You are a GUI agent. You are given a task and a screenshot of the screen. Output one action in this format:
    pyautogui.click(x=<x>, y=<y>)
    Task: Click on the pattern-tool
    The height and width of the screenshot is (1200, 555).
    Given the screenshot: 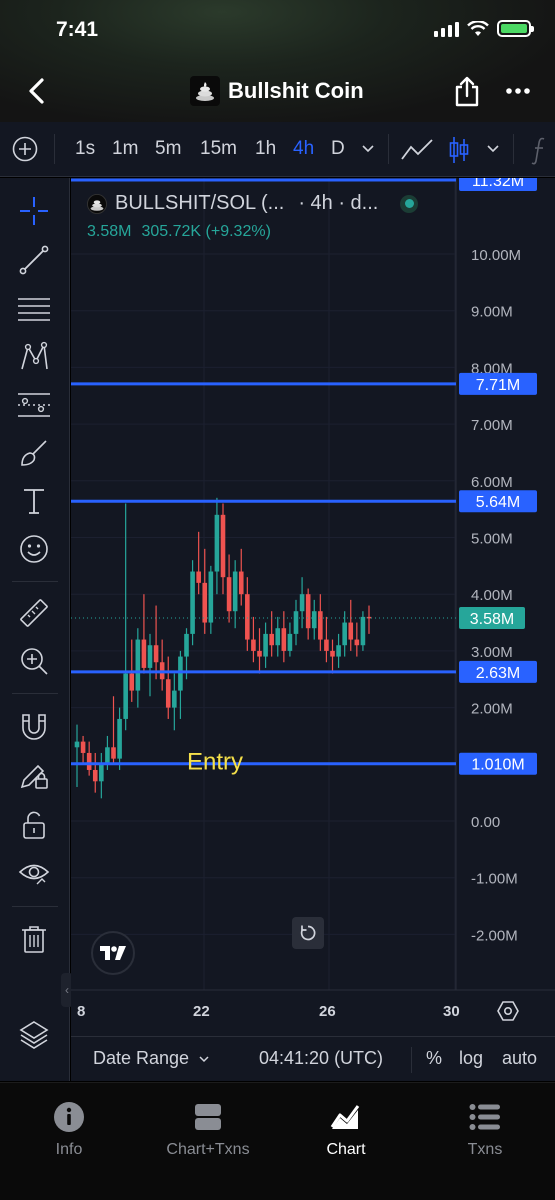 What is the action you would take?
    pyautogui.click(x=34, y=357)
    